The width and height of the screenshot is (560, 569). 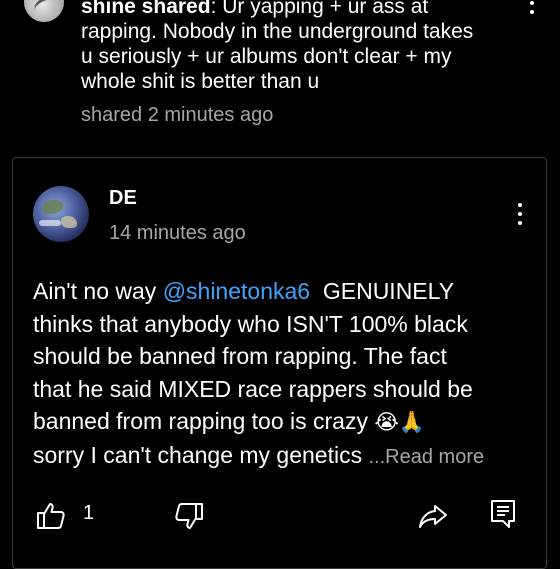 I want to click on comment-text: should be banned from rapping. The fact, so click(x=240, y=356).